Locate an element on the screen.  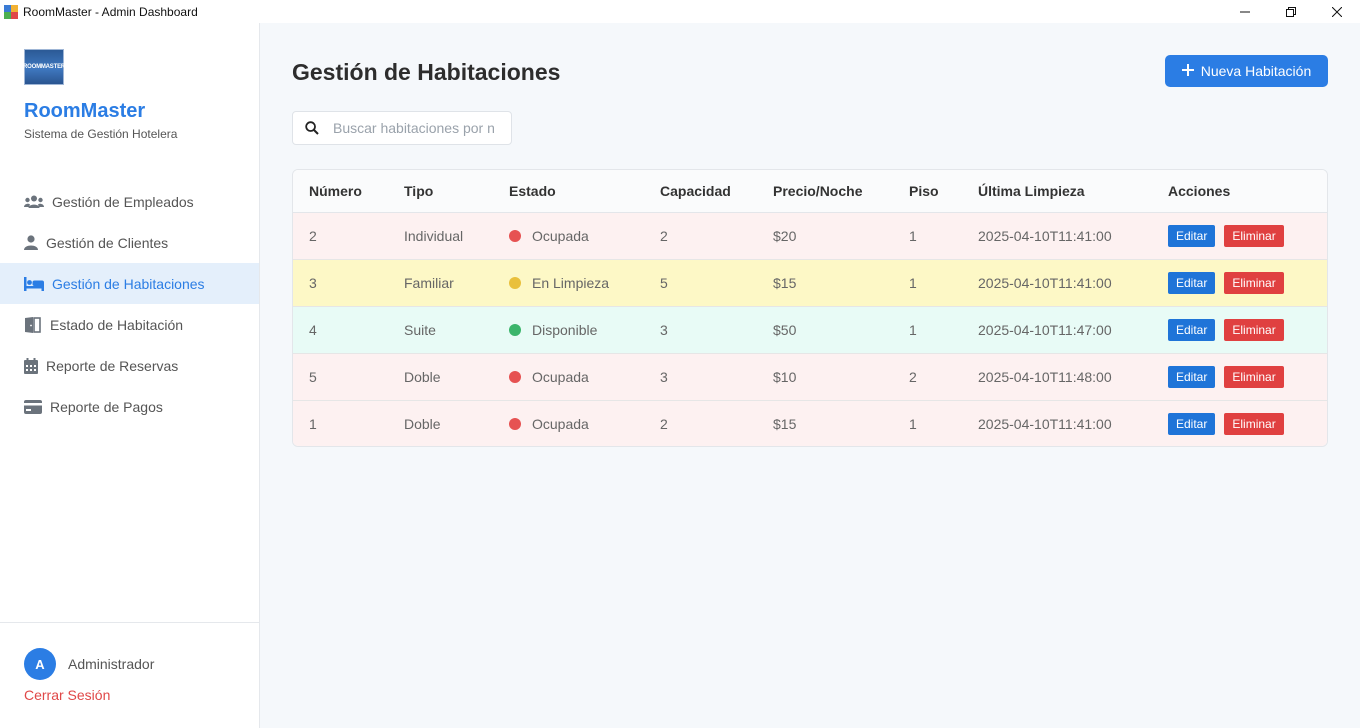
close-button is located at coordinates (1337, 11).